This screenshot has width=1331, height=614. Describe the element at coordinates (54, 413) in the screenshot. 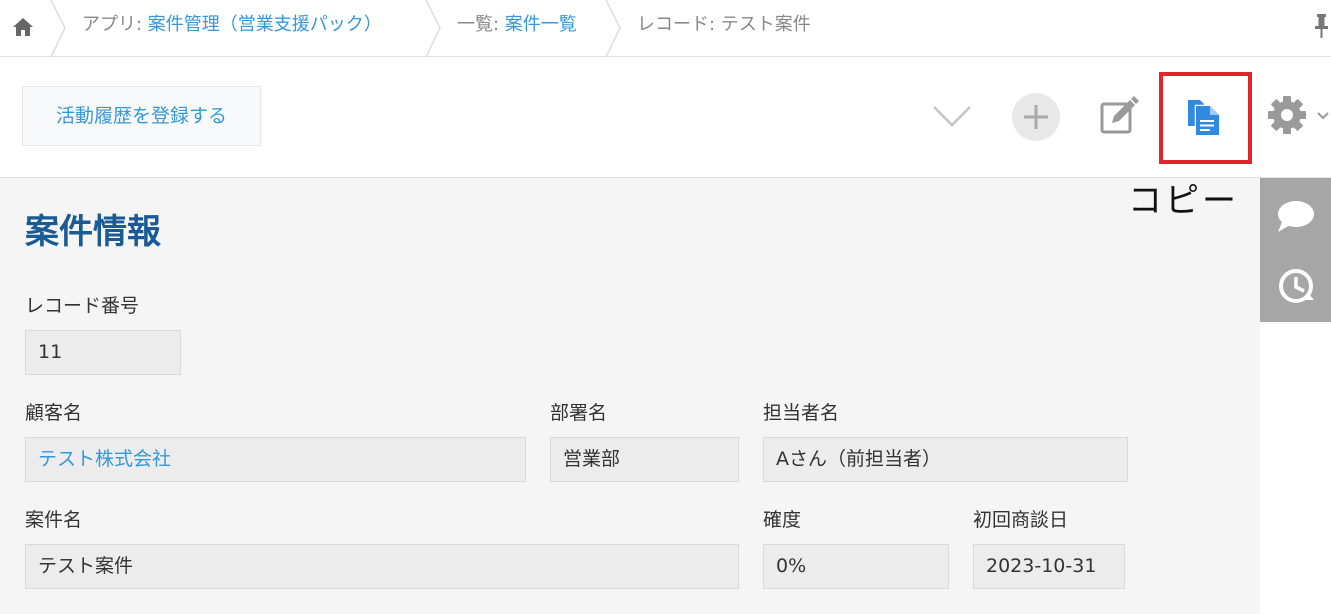

I see `customer-name-label: 顧客名` at that location.